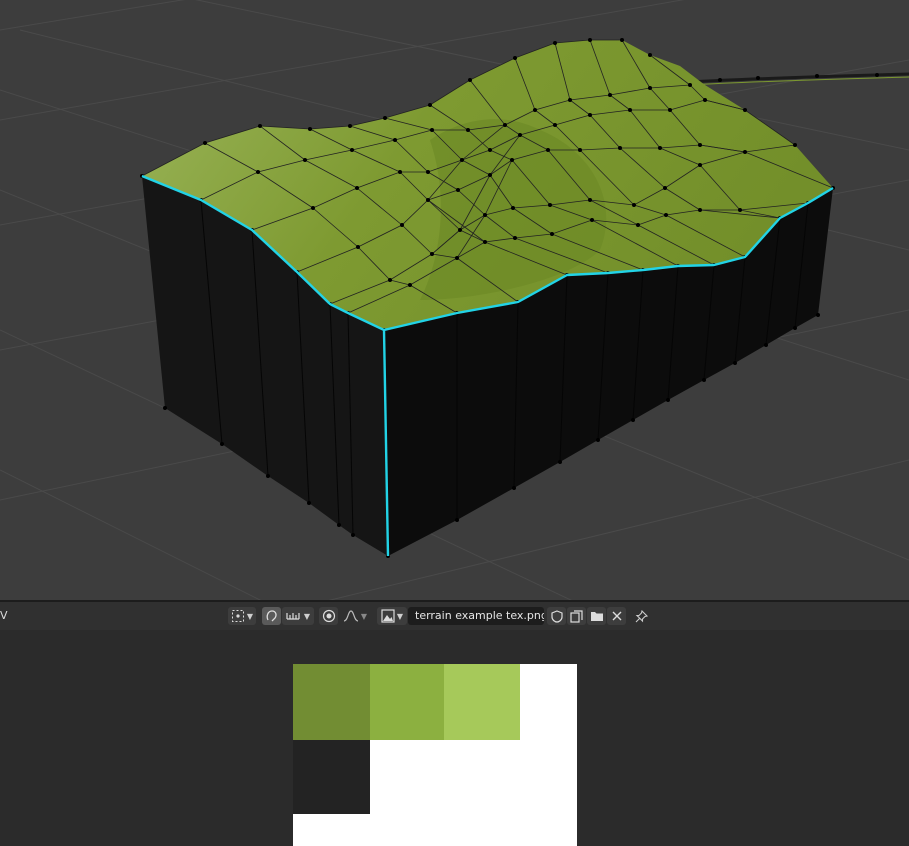 The image size is (909, 846). I want to click on swatch-dark-green, so click(331, 702).